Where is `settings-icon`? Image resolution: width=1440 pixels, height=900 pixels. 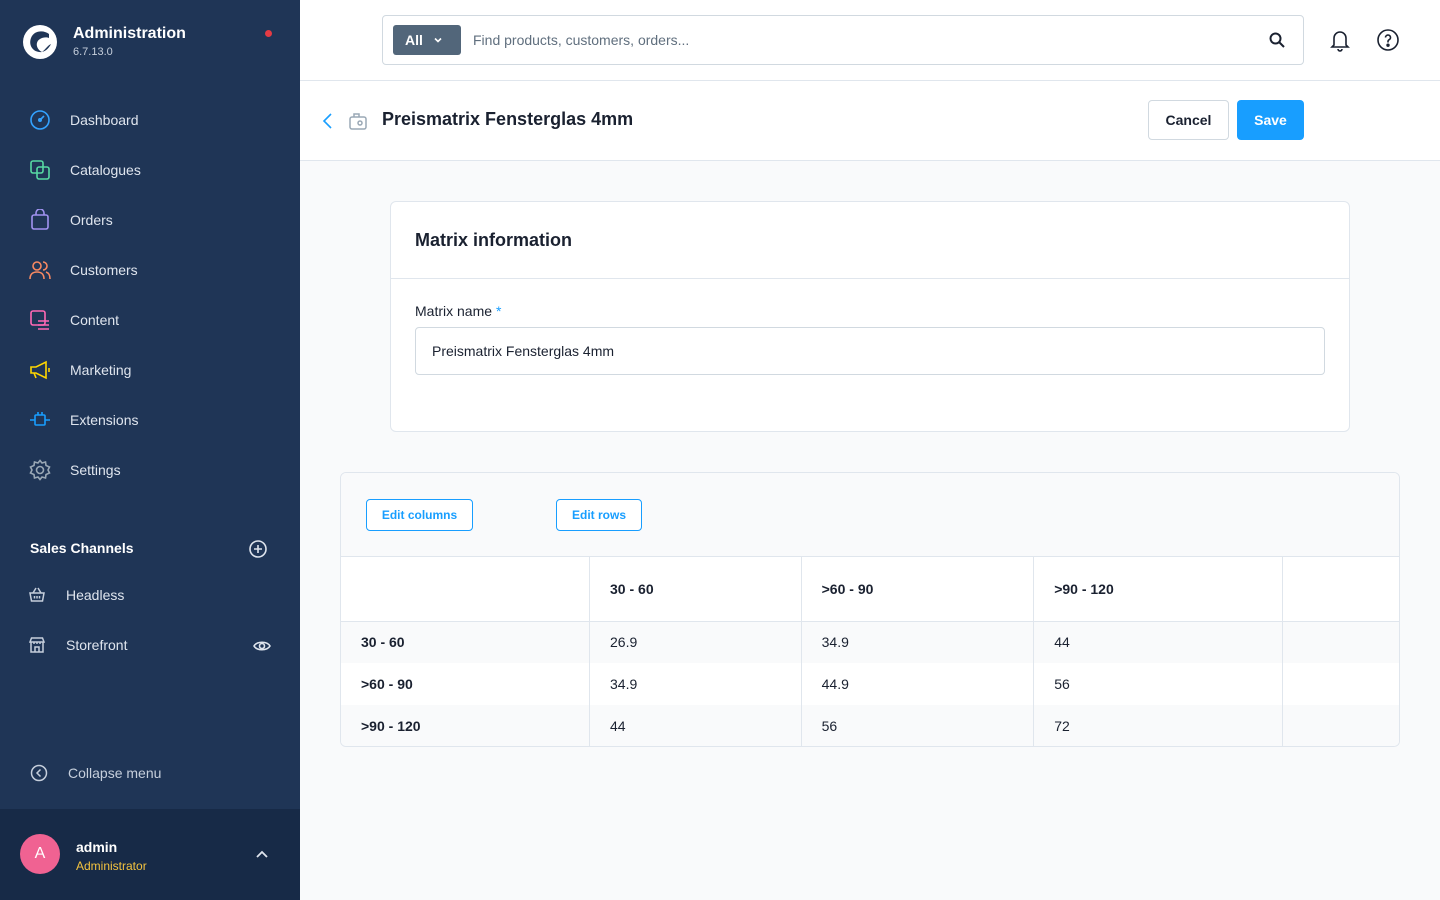
settings-icon is located at coordinates (40, 470).